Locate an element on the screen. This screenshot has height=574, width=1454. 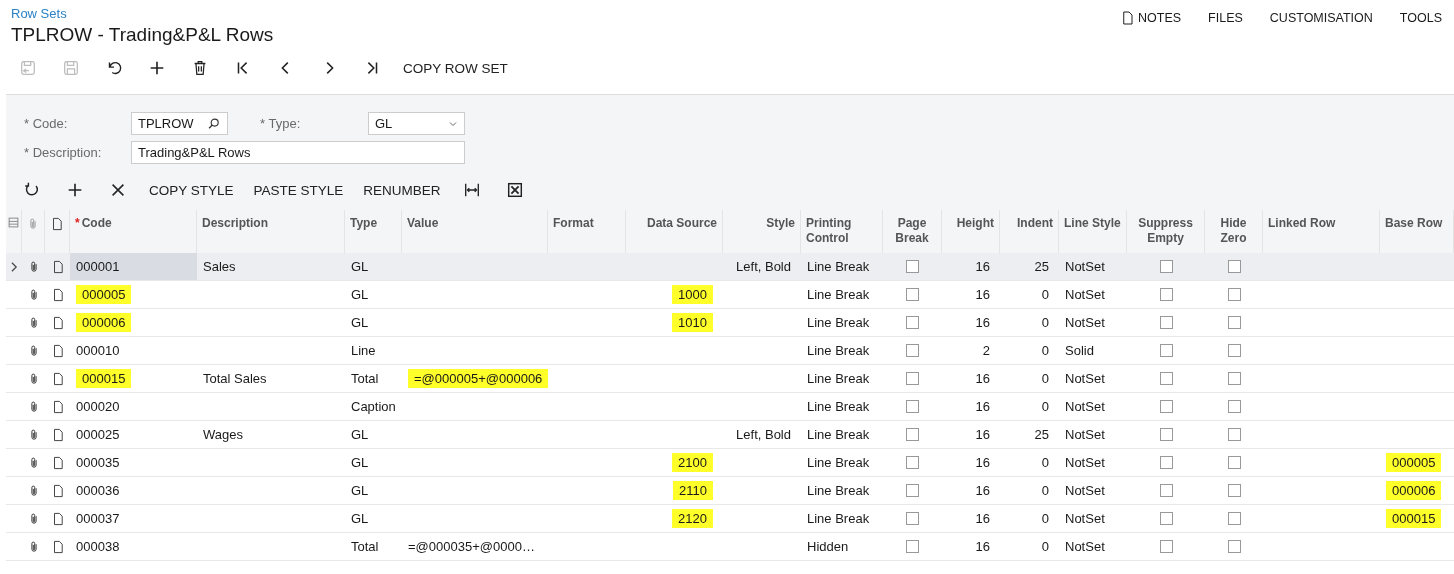
highlighted-text: 2120 is located at coordinates (692, 518).